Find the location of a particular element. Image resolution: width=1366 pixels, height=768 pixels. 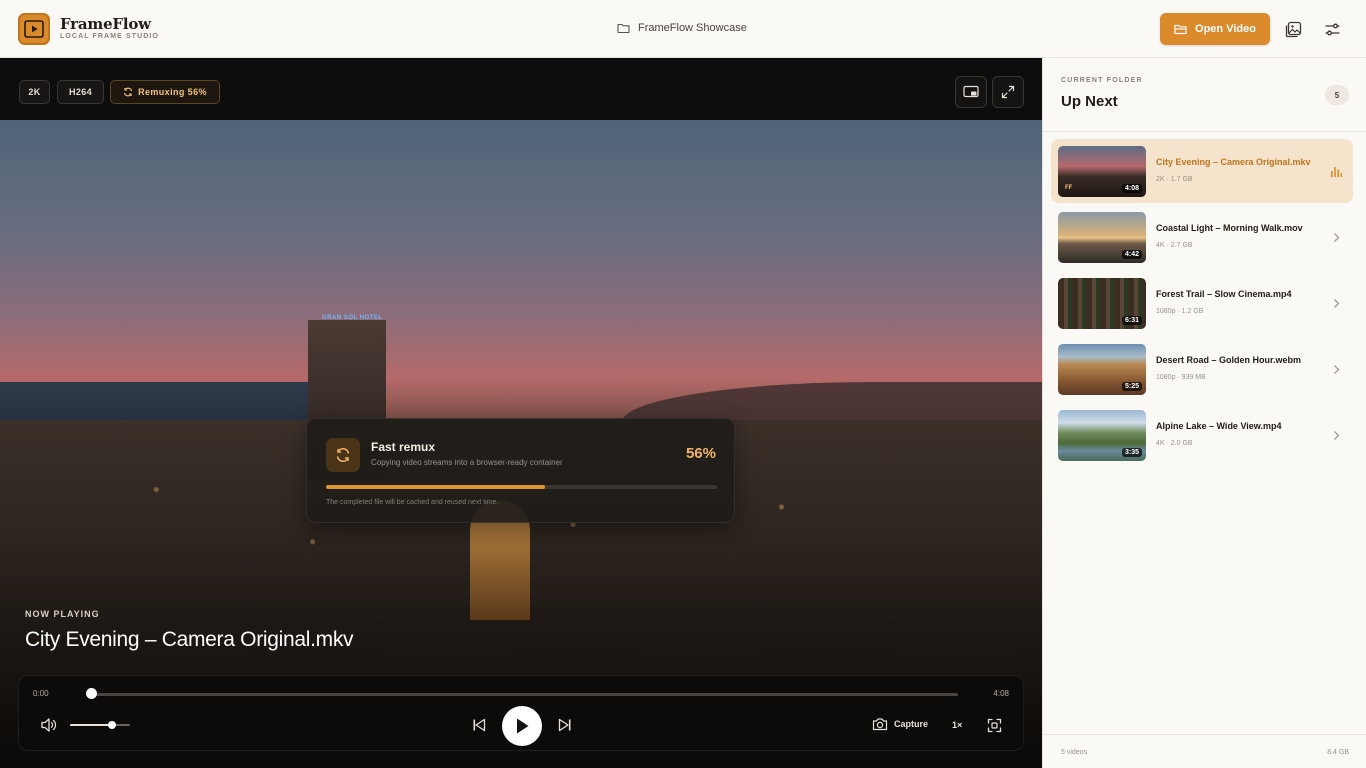

play-icon is located at coordinates (523, 726).